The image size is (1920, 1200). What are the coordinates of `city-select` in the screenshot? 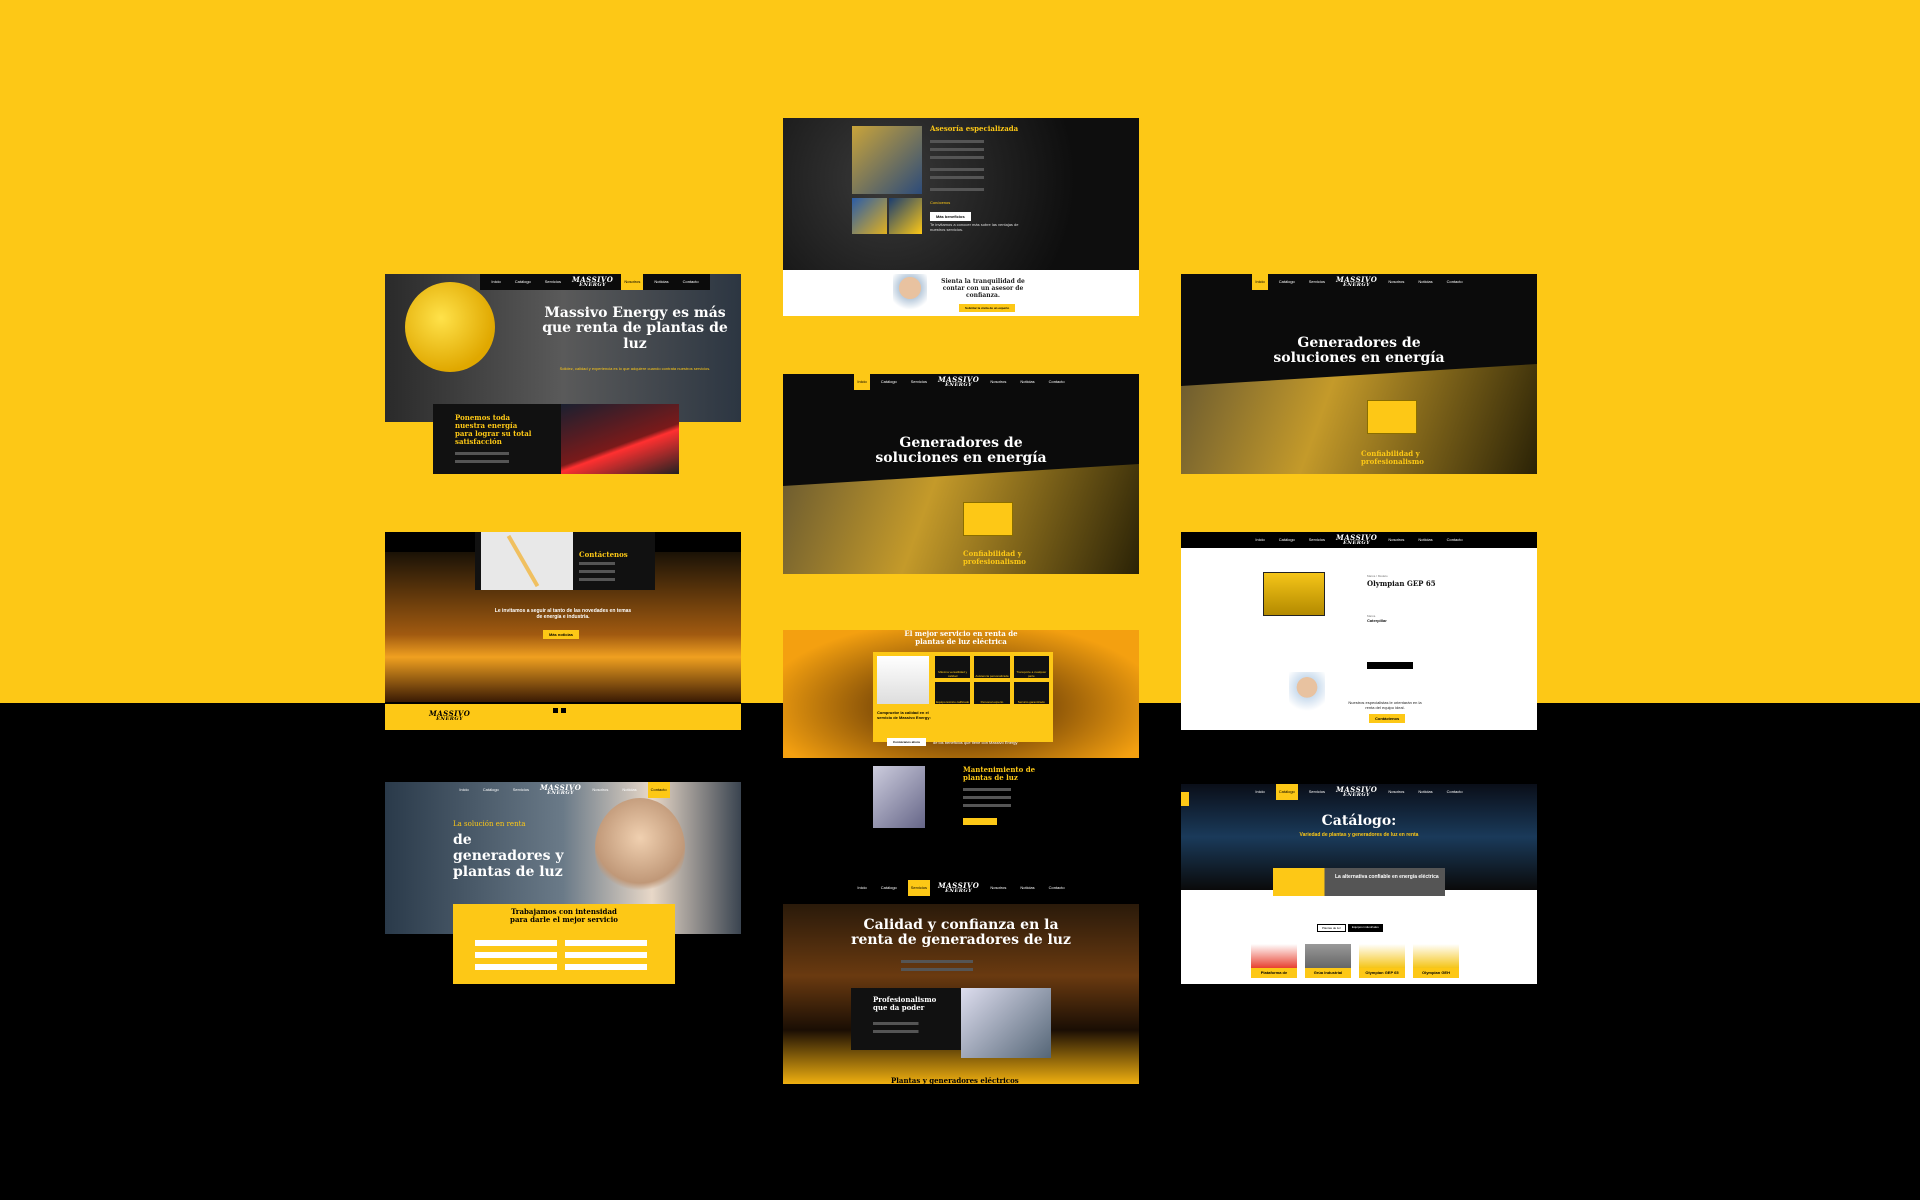 It's located at (606, 967).